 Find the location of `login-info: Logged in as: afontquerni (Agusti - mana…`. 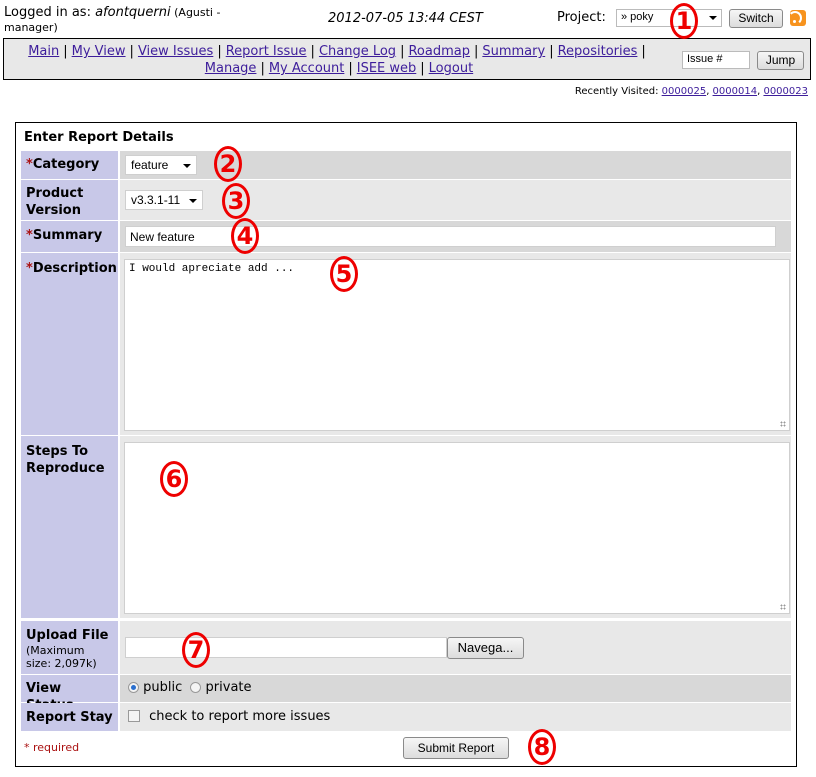

login-info: Logged in as: afontquerni (Agusti - mana… is located at coordinates (134, 20).